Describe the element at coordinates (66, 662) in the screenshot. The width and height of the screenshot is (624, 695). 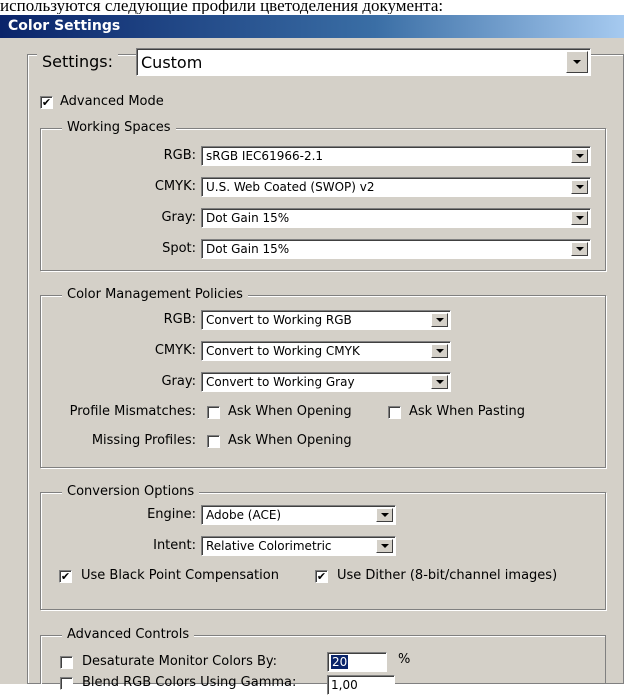
I see `desaturate-checkbox` at that location.